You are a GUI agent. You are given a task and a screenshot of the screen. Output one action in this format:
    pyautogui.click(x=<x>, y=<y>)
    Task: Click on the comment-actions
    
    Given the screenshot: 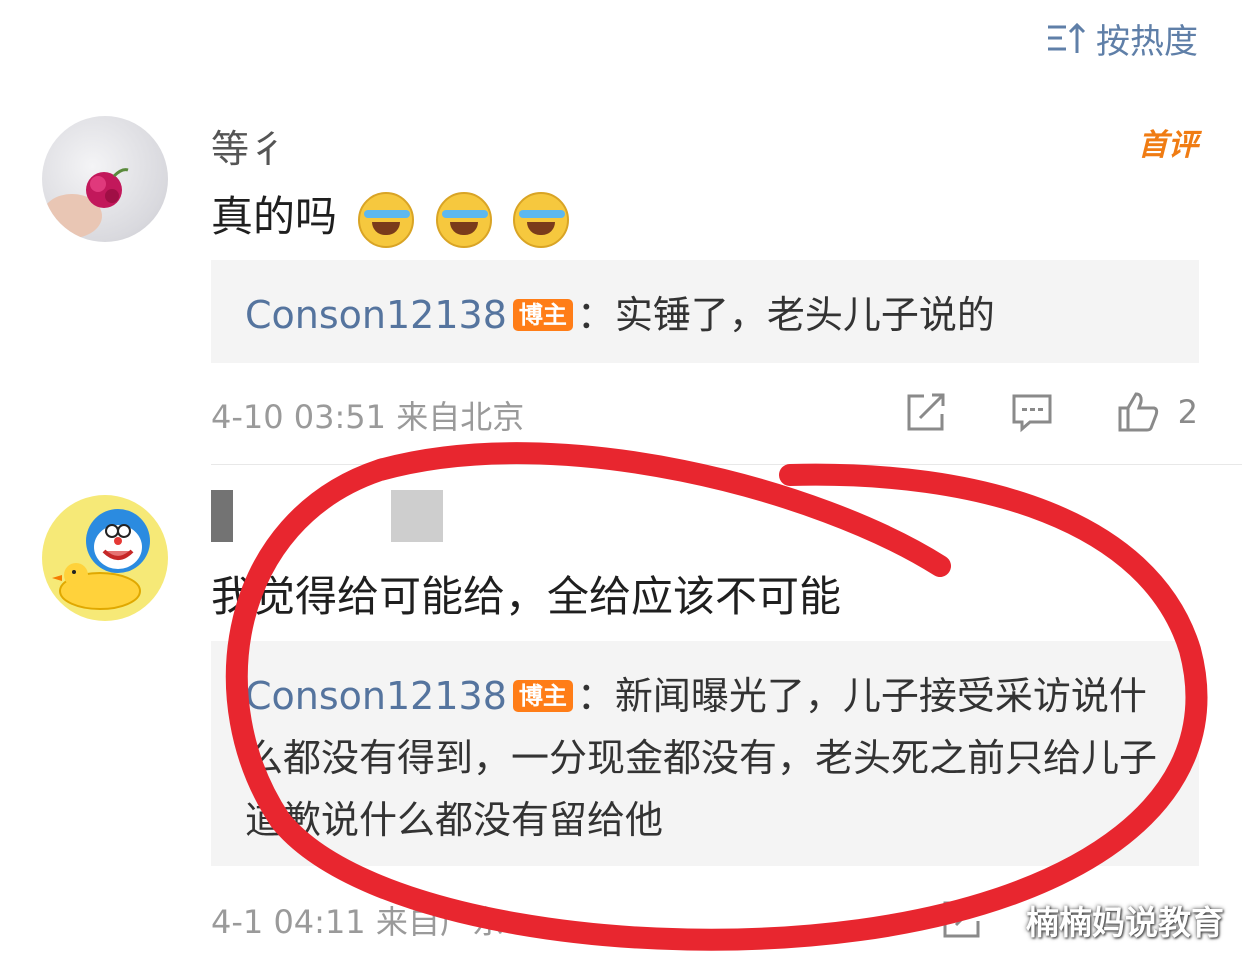 What is the action you would take?
    pyautogui.click(x=962, y=919)
    